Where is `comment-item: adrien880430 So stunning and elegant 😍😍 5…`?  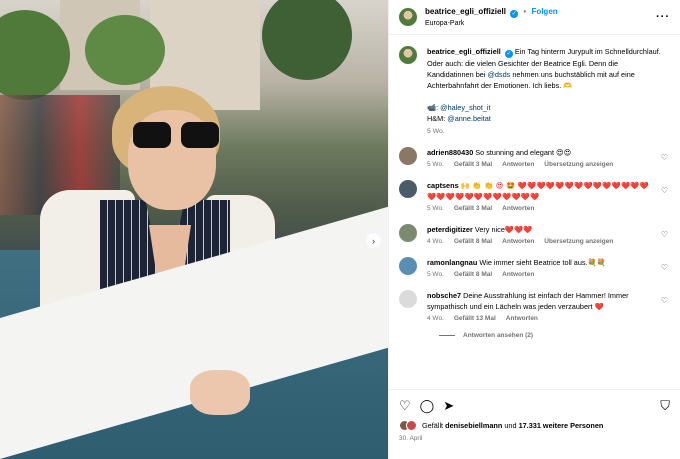 comment-item: adrien880430 So stunning and elegant 😍😍 5… is located at coordinates (534, 157).